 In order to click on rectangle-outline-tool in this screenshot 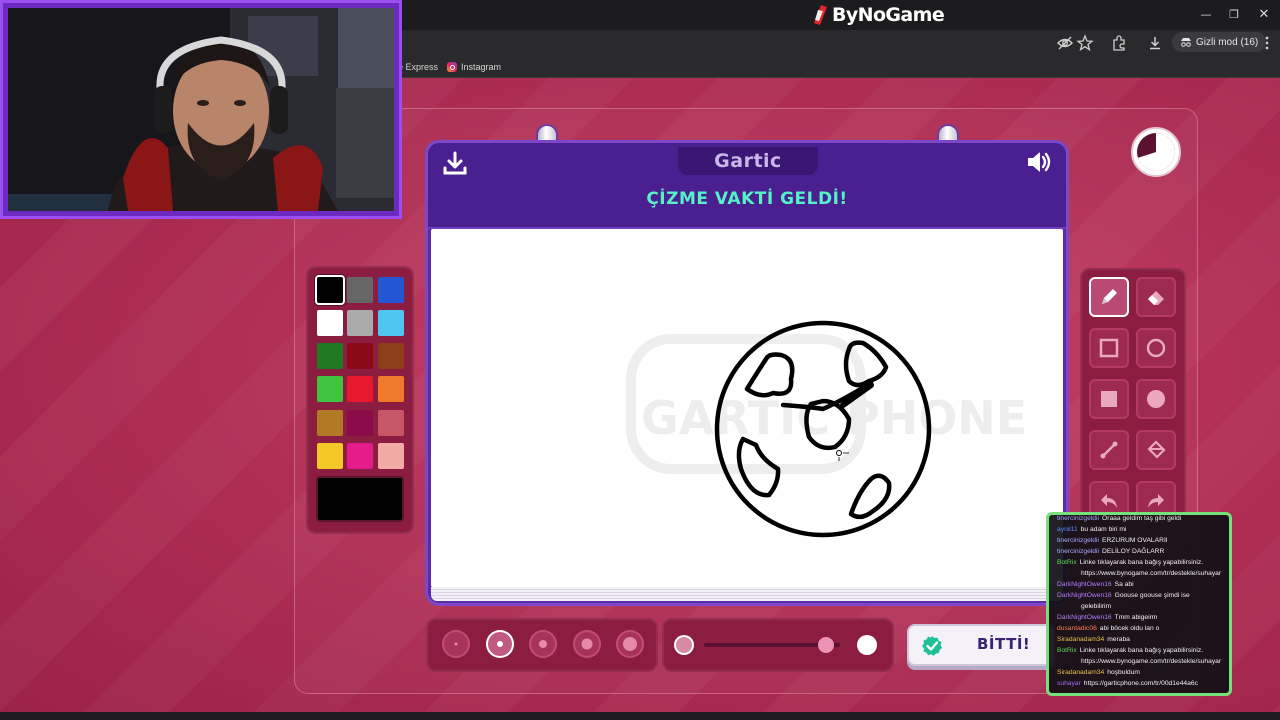, I will do `click(1109, 348)`.